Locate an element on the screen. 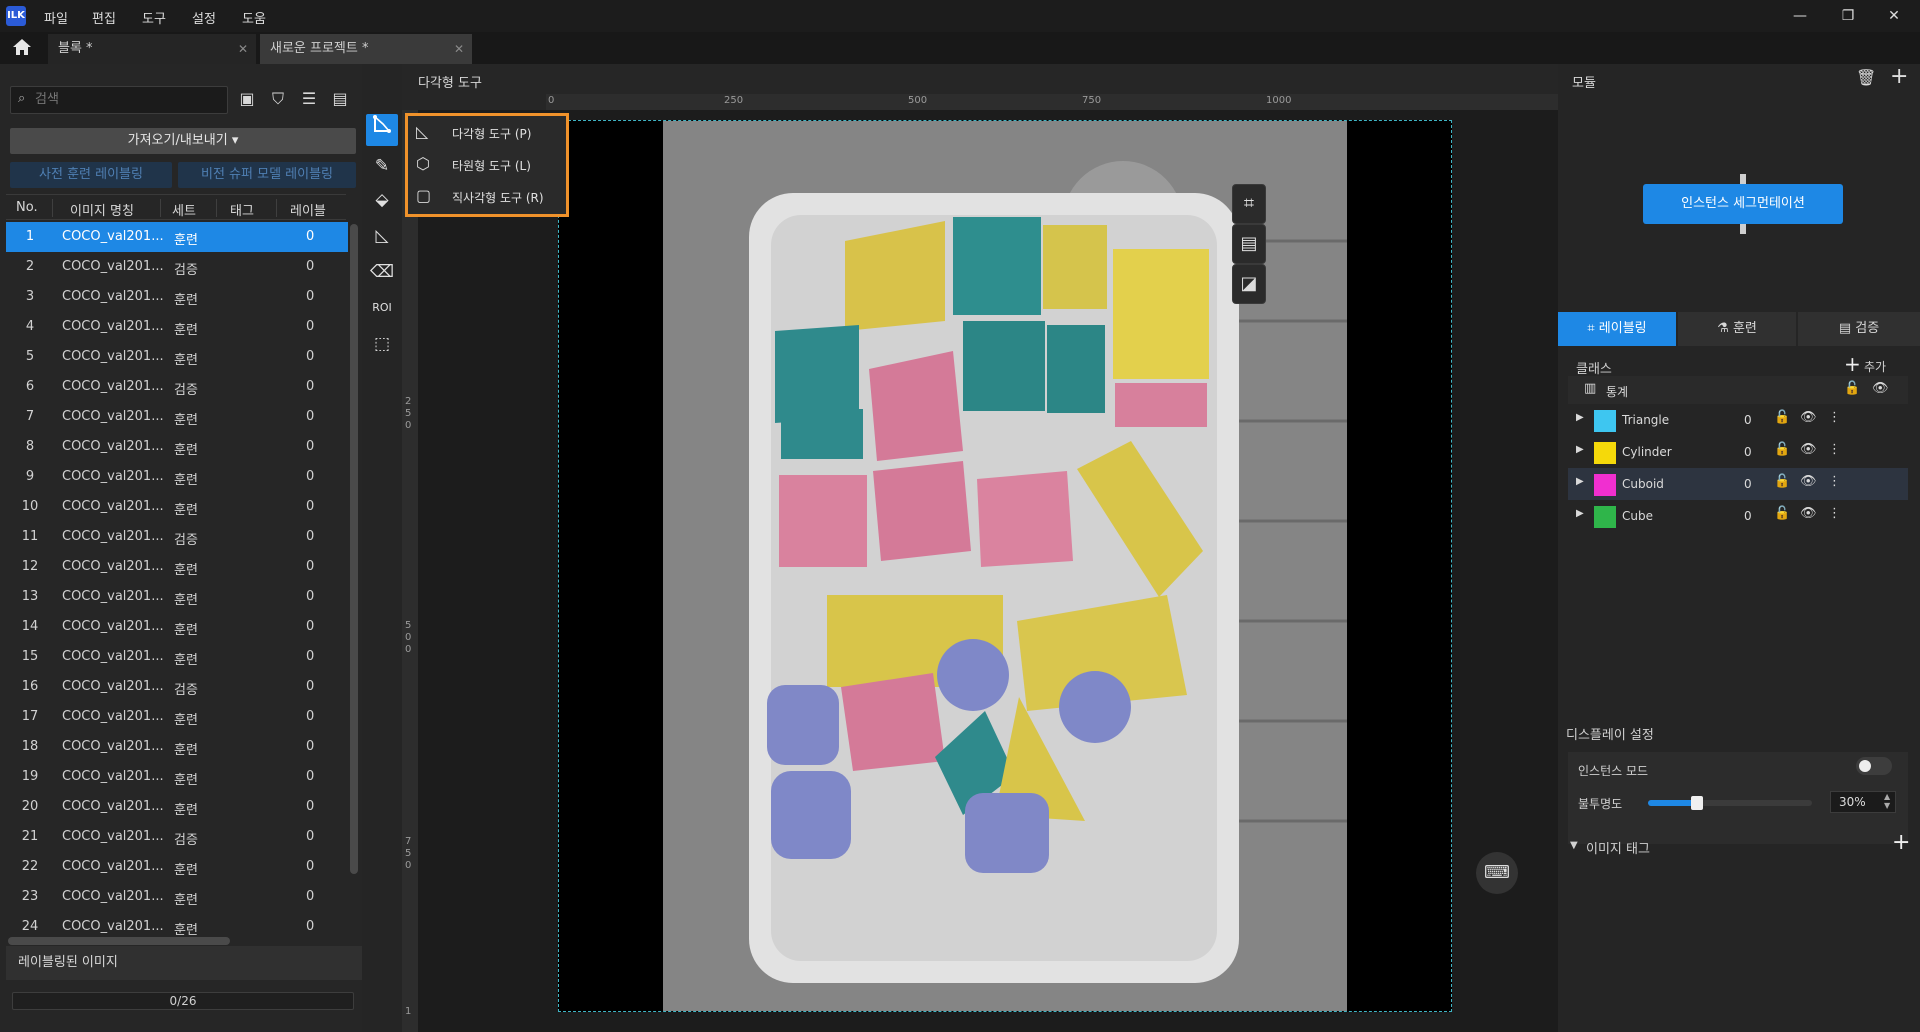  table-row: 3 COCO_val201... 훈련 0 is located at coordinates (177, 297).